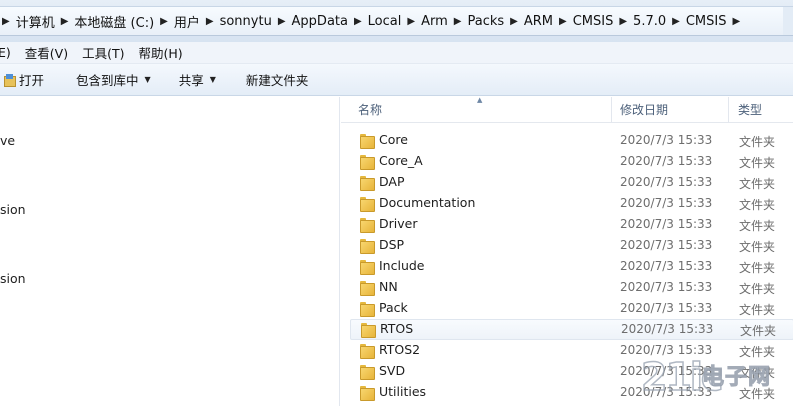  I want to click on include-label: 包含到库中, so click(107, 80).